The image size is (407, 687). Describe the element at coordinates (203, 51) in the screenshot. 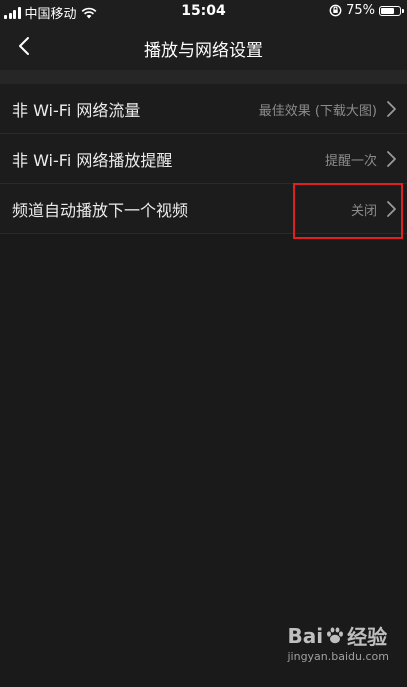

I see `page-title: 播放与网络设置` at that location.